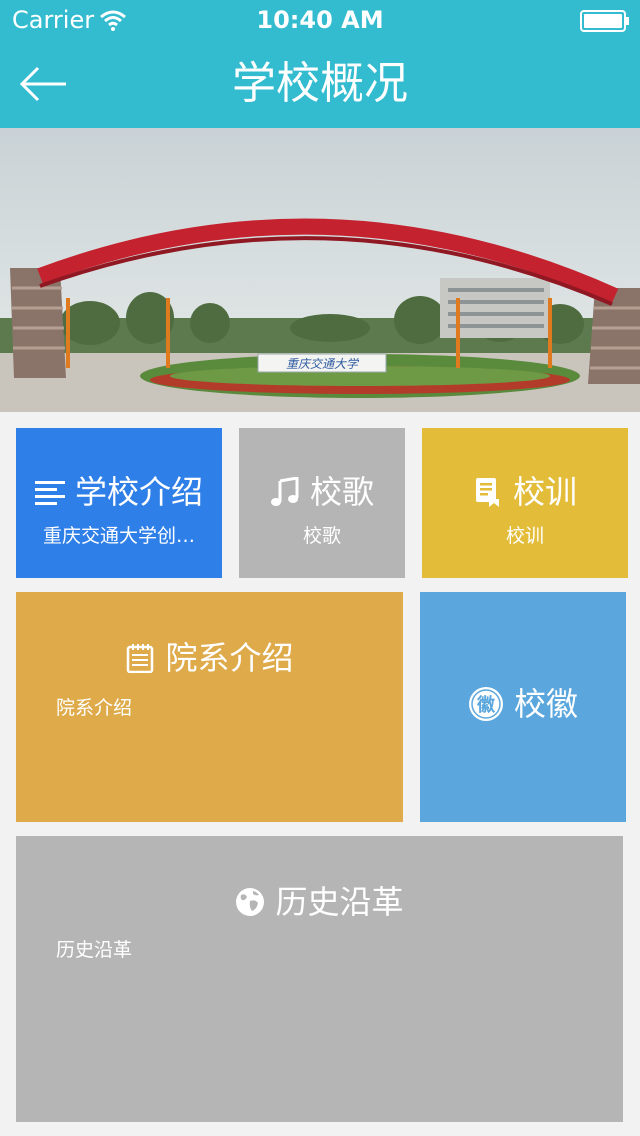 This screenshot has height=1136, width=640. I want to click on emblem-icon-text: 徽, so click(486, 705).